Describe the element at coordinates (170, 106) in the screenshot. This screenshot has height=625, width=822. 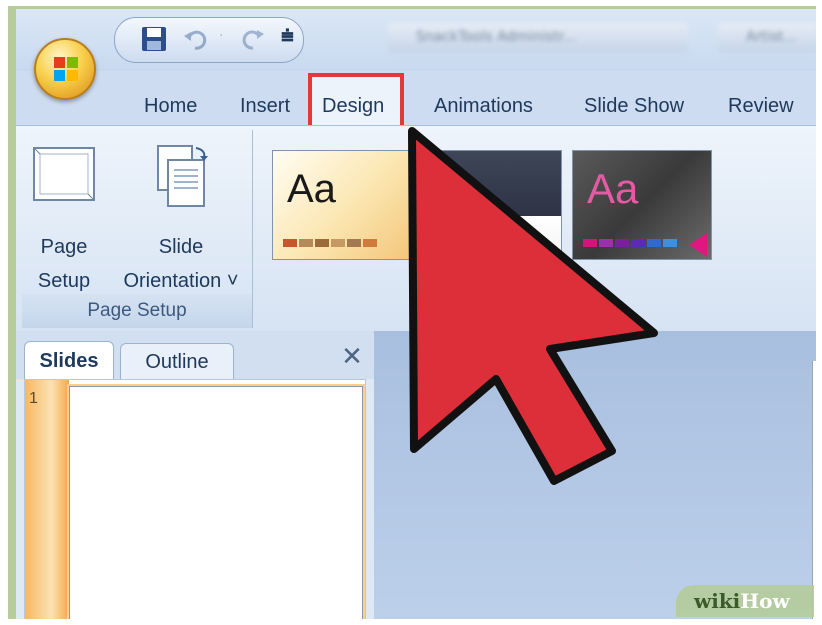
I see `tab-home: Home` at that location.